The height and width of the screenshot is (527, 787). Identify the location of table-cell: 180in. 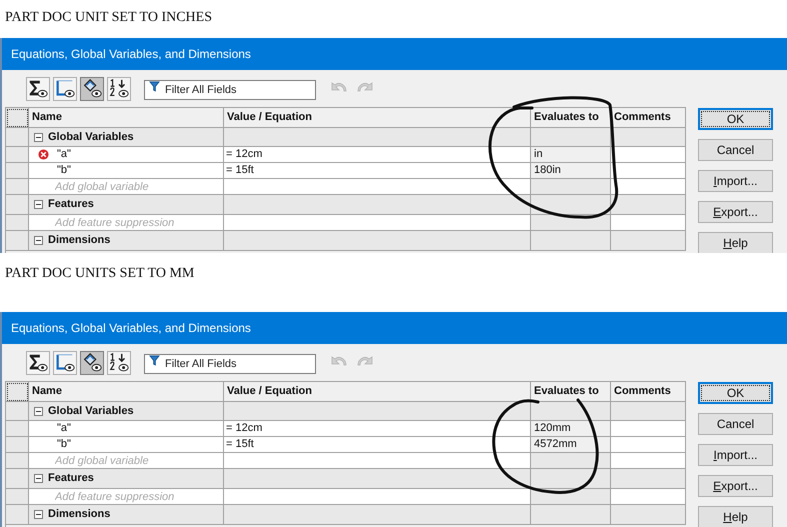
(571, 171).